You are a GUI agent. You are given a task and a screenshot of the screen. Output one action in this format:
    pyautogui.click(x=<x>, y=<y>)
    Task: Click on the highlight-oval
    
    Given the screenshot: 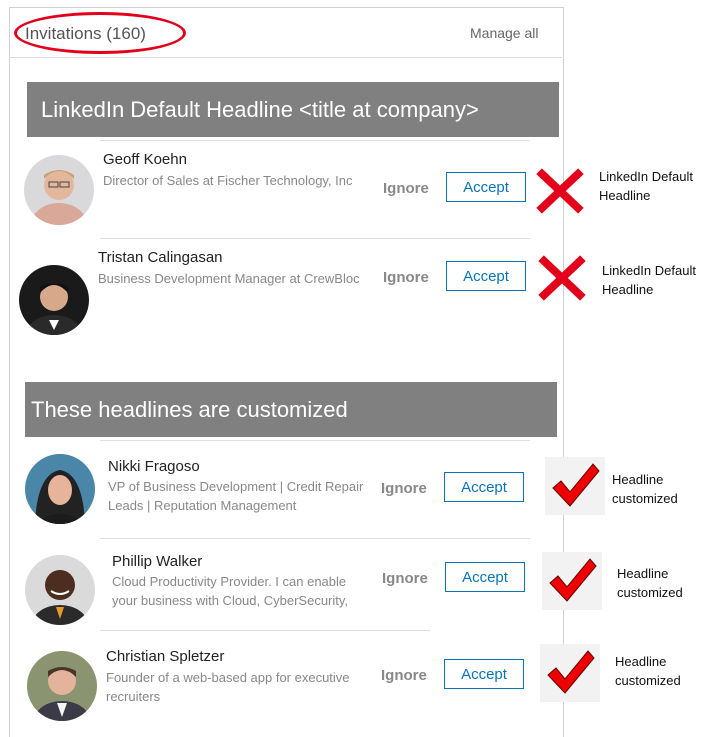 What is the action you would take?
    pyautogui.click(x=100, y=33)
    